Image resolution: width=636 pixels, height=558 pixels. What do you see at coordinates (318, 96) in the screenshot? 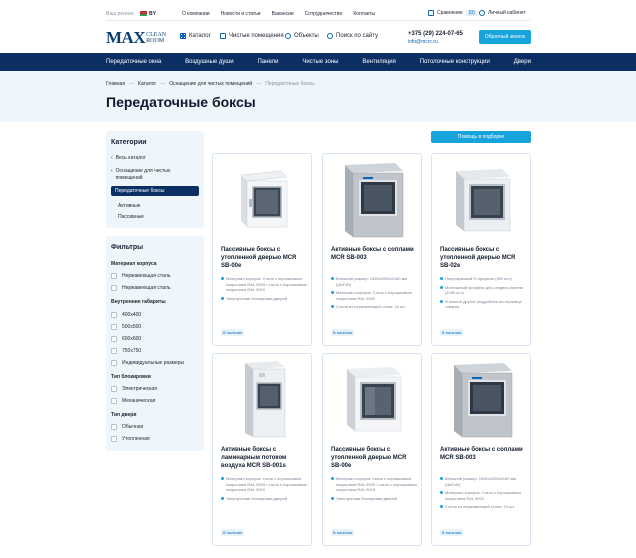
I see `page-hero` at bounding box center [318, 96].